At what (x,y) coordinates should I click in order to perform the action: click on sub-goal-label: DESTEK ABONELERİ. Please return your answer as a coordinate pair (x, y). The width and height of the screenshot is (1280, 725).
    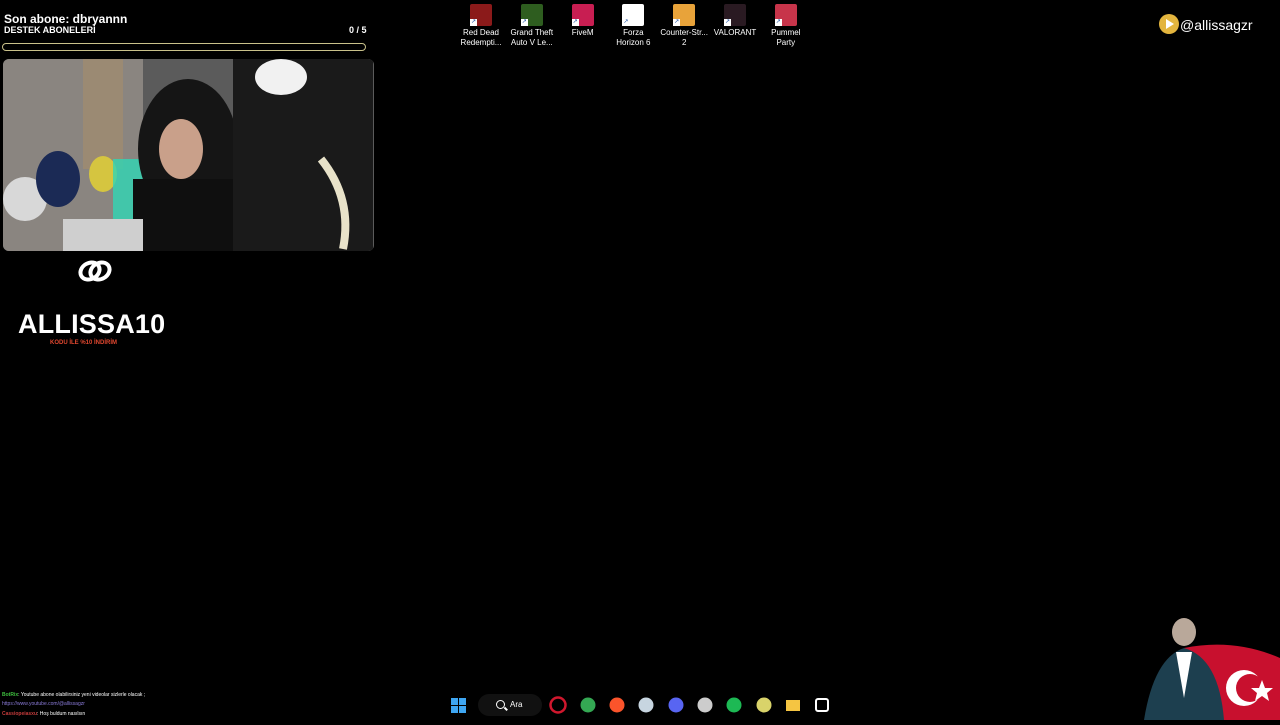
    Looking at the image, I should click on (50, 30).